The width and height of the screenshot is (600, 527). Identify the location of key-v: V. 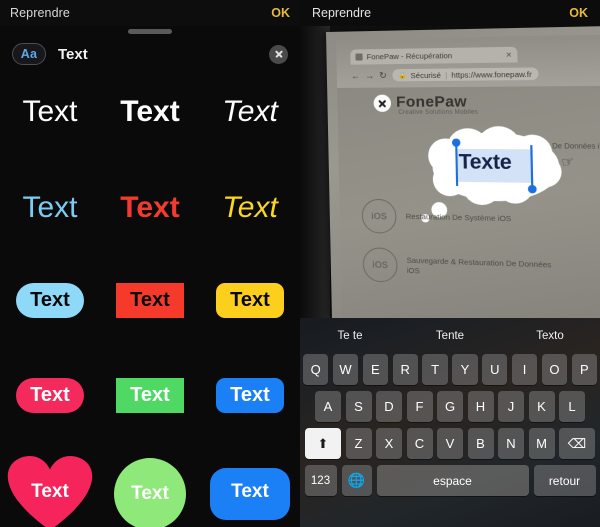
(450, 443).